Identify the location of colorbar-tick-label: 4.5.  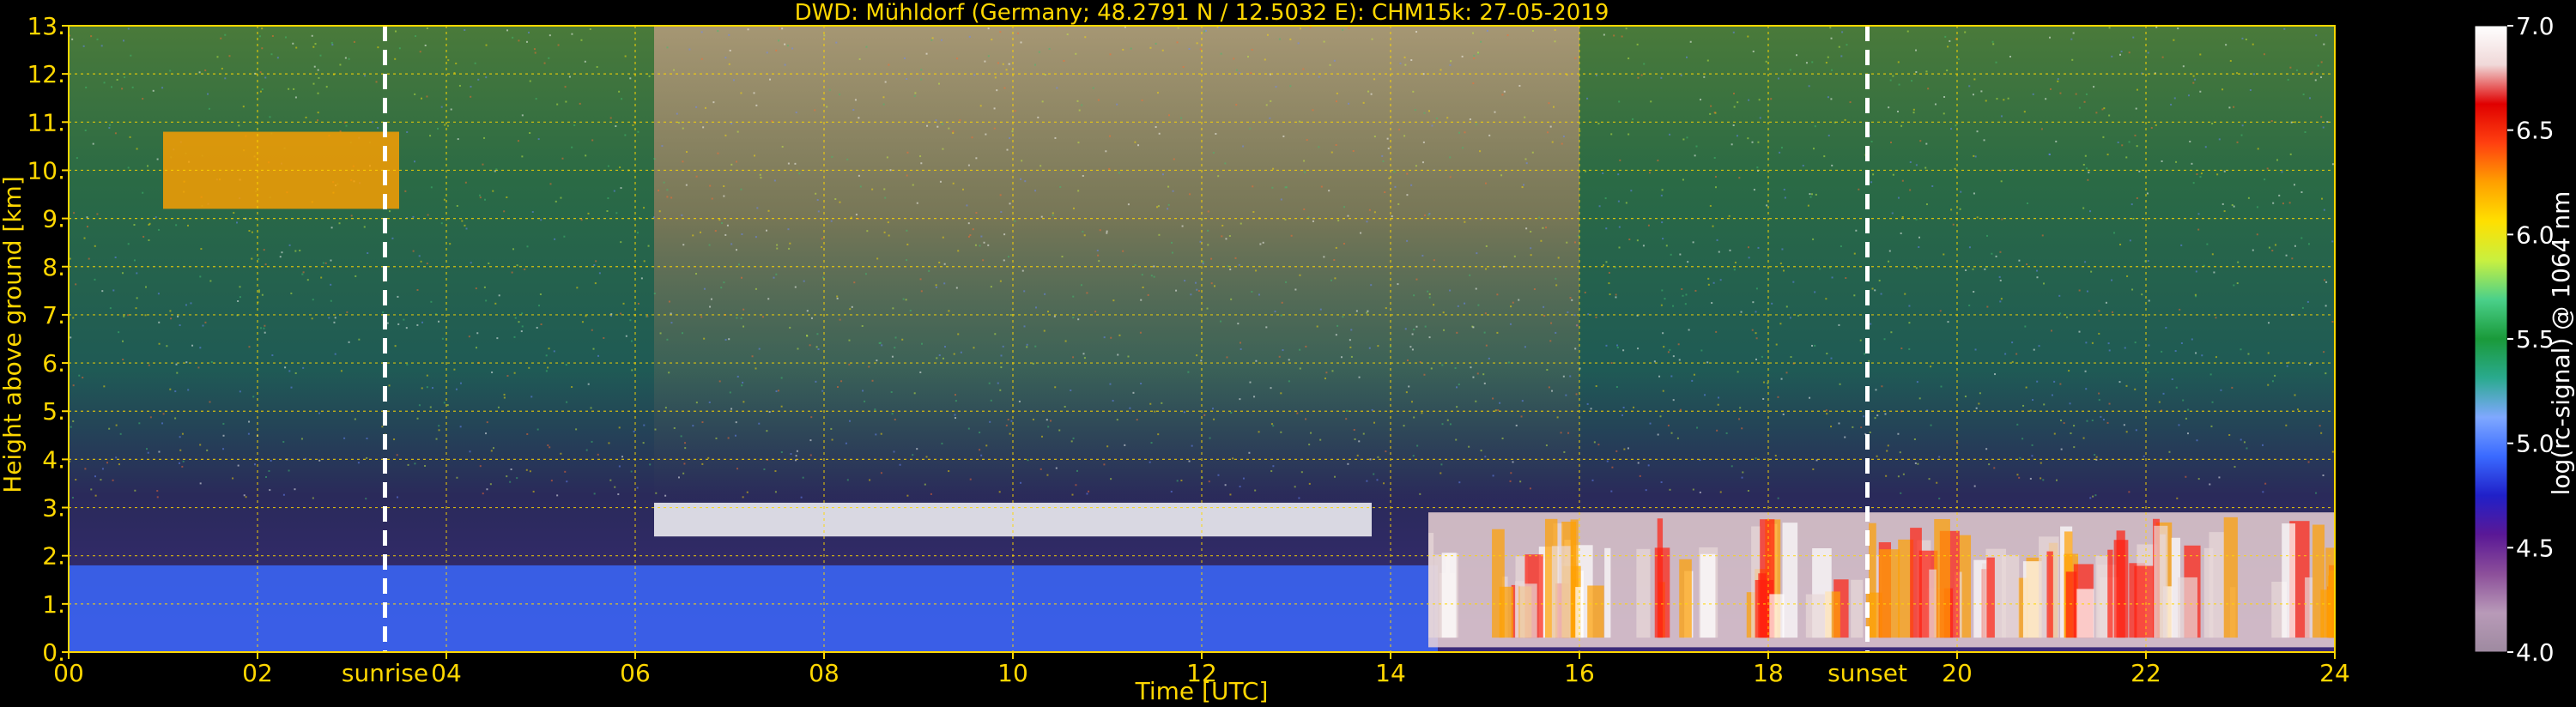
(2535, 548).